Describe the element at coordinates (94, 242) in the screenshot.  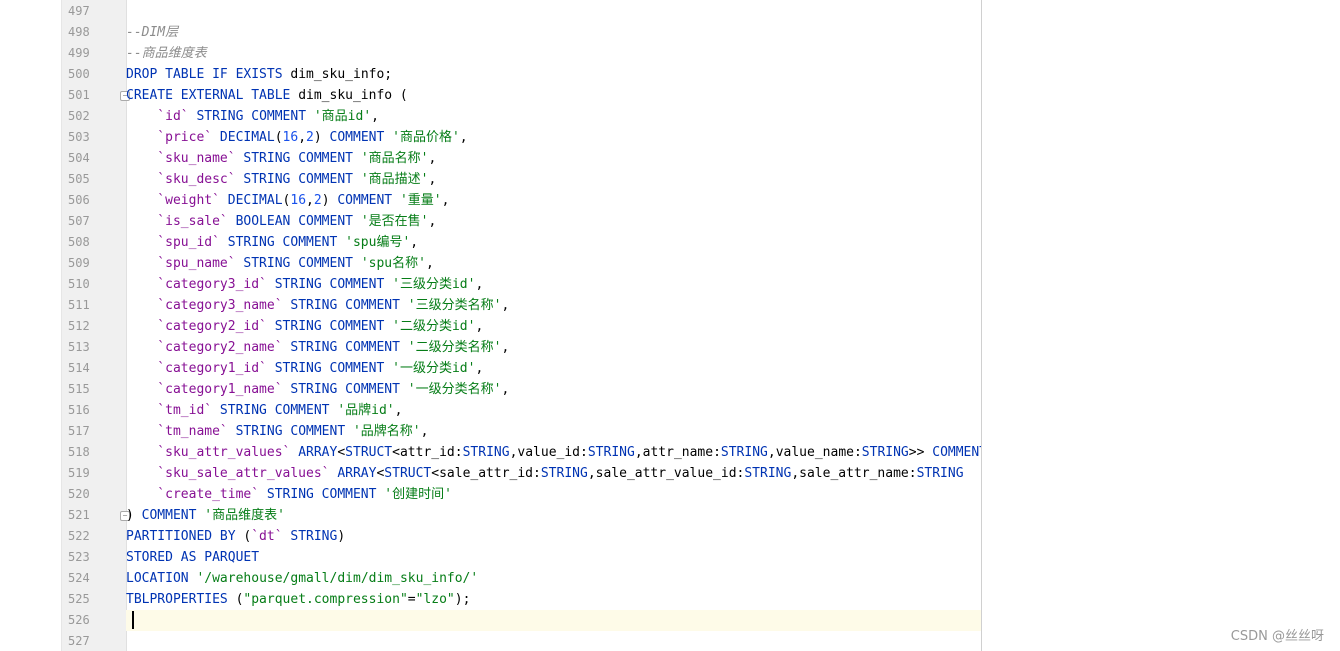
I see `gutter-line: 508` at that location.